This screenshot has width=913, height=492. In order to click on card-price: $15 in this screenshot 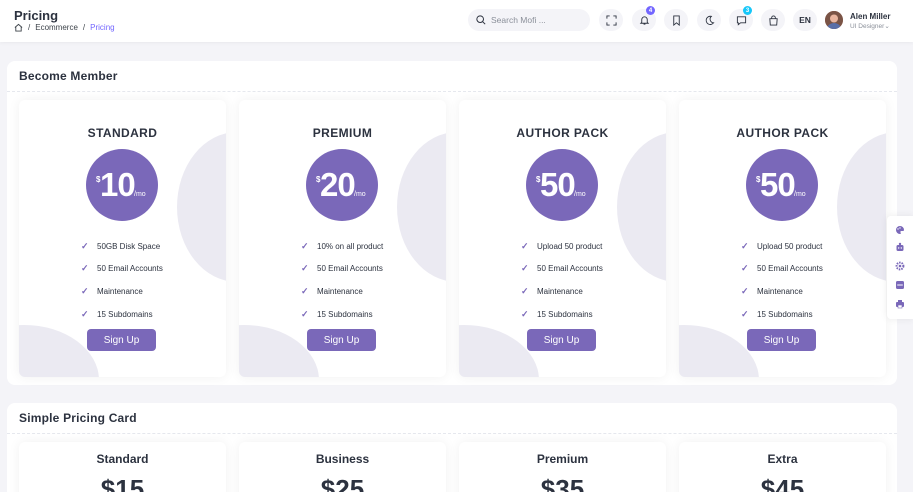, I will do `click(122, 483)`.